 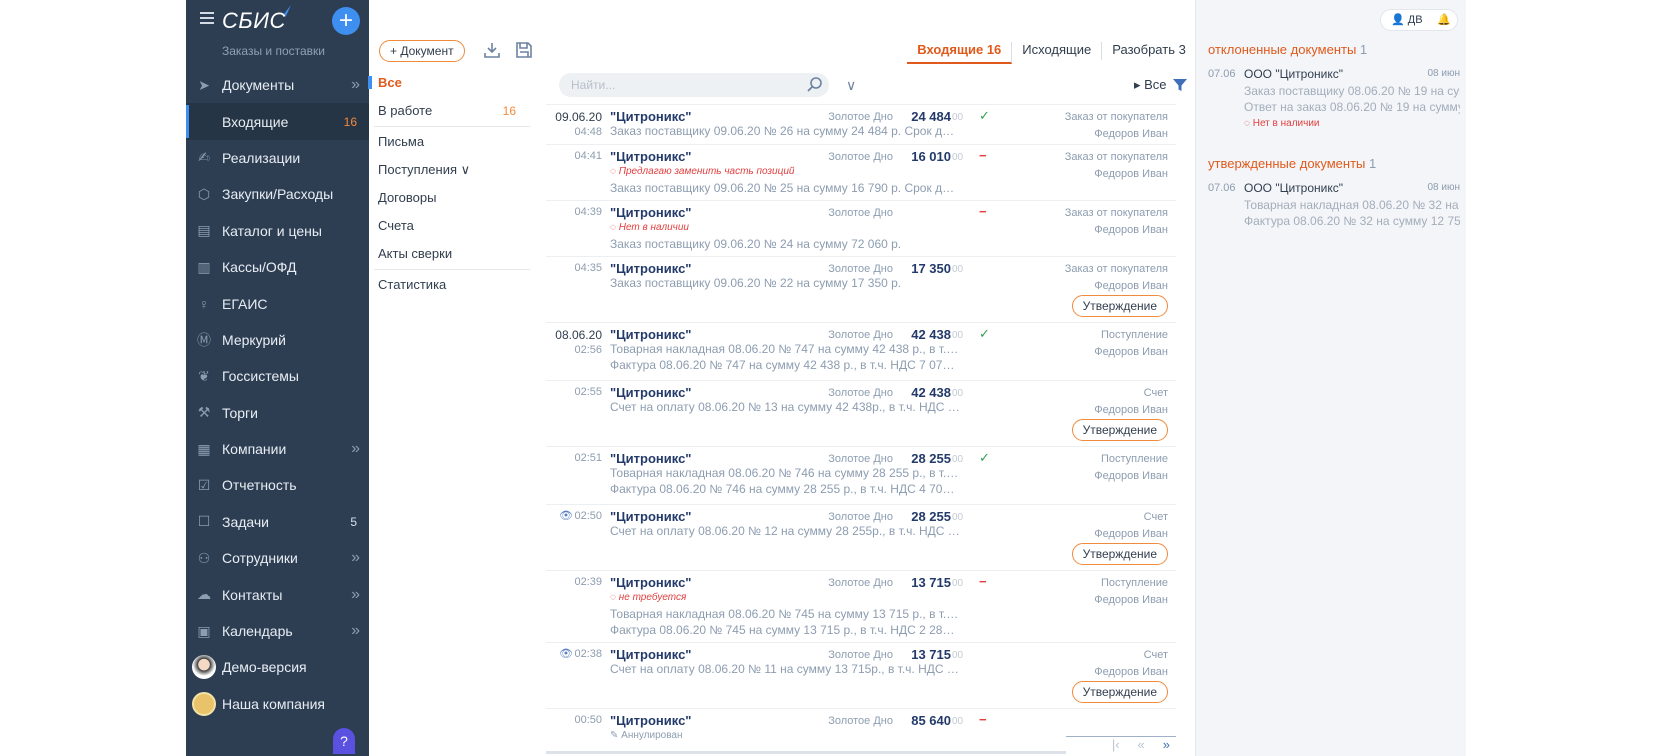 I want to click on prev-page-button: «, so click(x=1141, y=746).